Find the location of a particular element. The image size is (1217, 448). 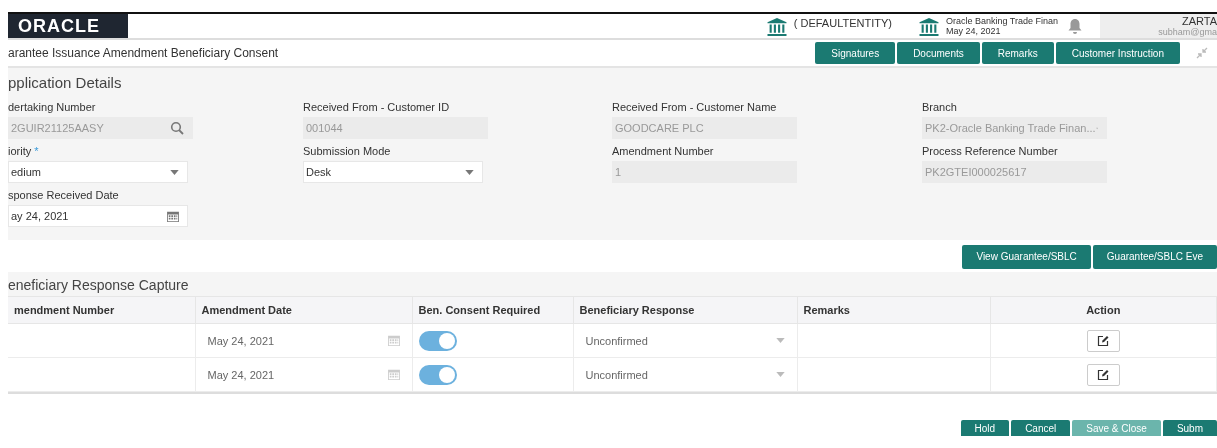

app-name: Oracle Banking Trade Finan is located at coordinates (1001, 21).